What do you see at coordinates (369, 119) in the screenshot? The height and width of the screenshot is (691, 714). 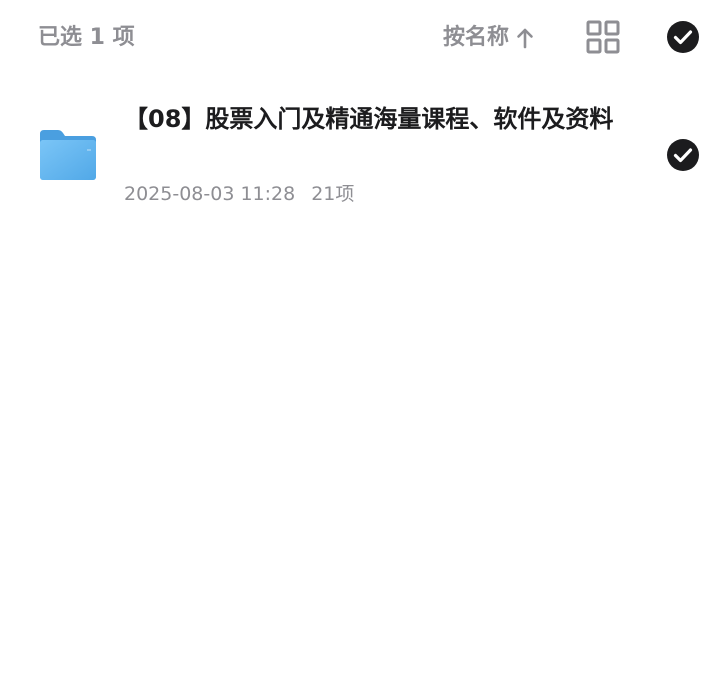 I see `file-name: 【08】股票入门及精通海量课程、软件及资料` at bounding box center [369, 119].